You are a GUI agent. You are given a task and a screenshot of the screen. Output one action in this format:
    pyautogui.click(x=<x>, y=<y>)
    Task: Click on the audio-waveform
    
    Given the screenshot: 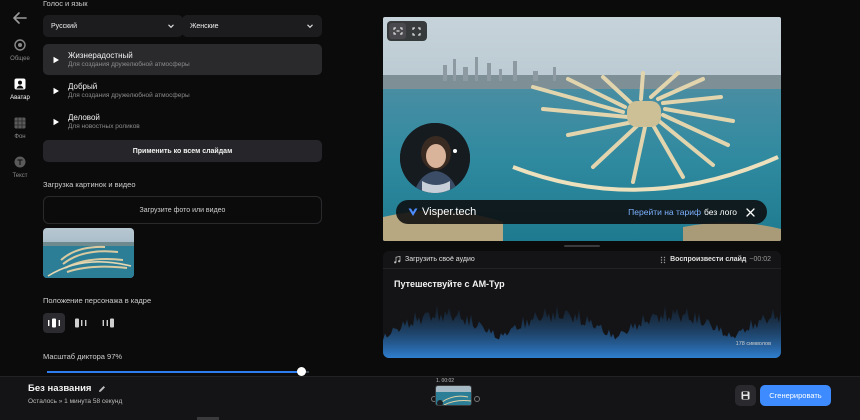 What is the action you would take?
    pyautogui.click(x=582, y=331)
    